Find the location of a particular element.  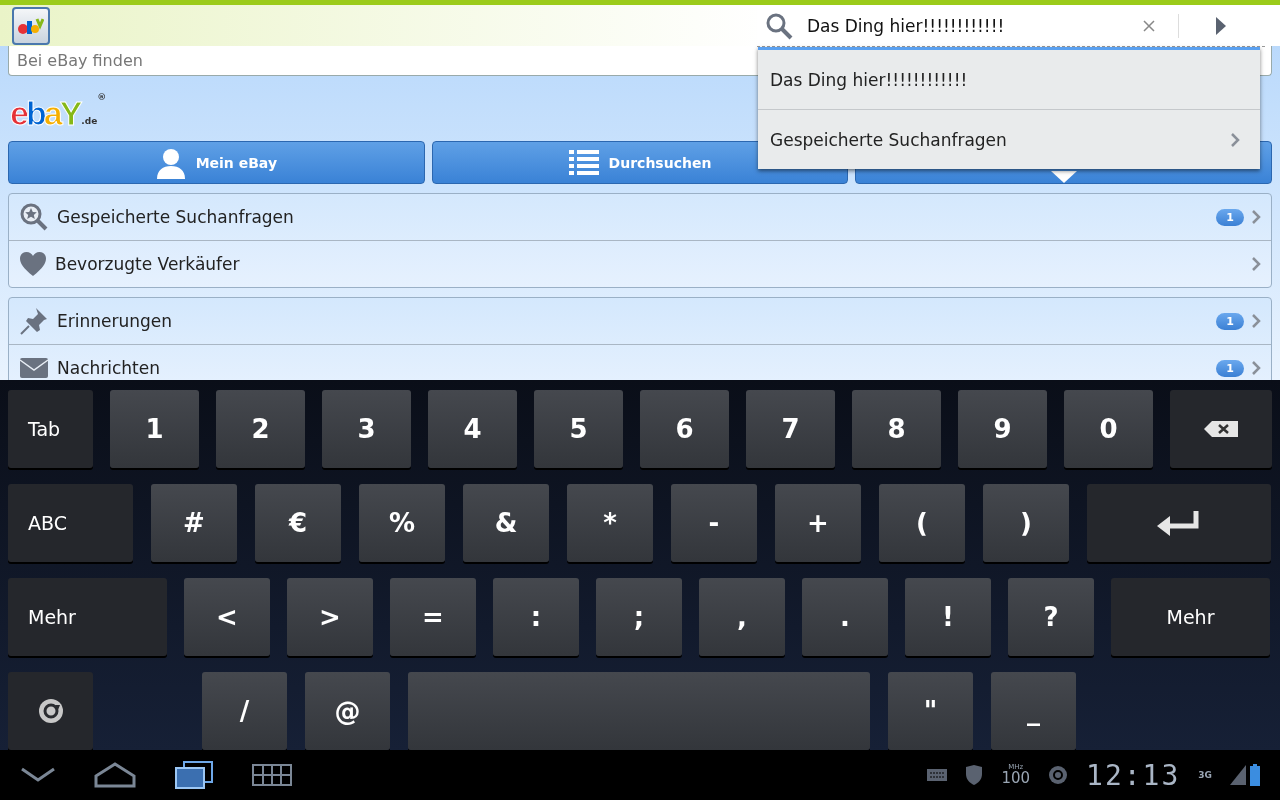

key: € is located at coordinates (298, 523).